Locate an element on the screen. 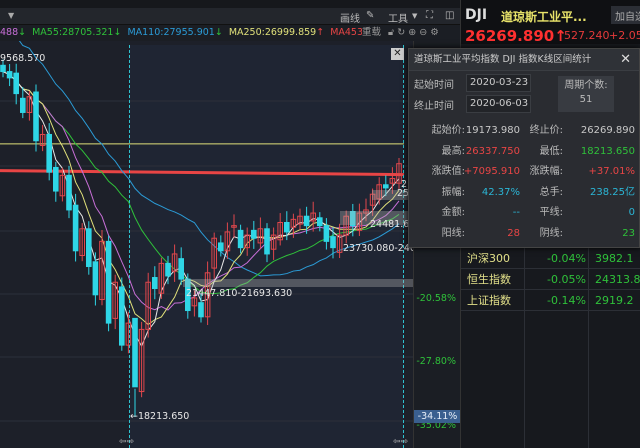 The height and width of the screenshot is (448, 640). pencil-icon: ✎ is located at coordinates (370, 15).